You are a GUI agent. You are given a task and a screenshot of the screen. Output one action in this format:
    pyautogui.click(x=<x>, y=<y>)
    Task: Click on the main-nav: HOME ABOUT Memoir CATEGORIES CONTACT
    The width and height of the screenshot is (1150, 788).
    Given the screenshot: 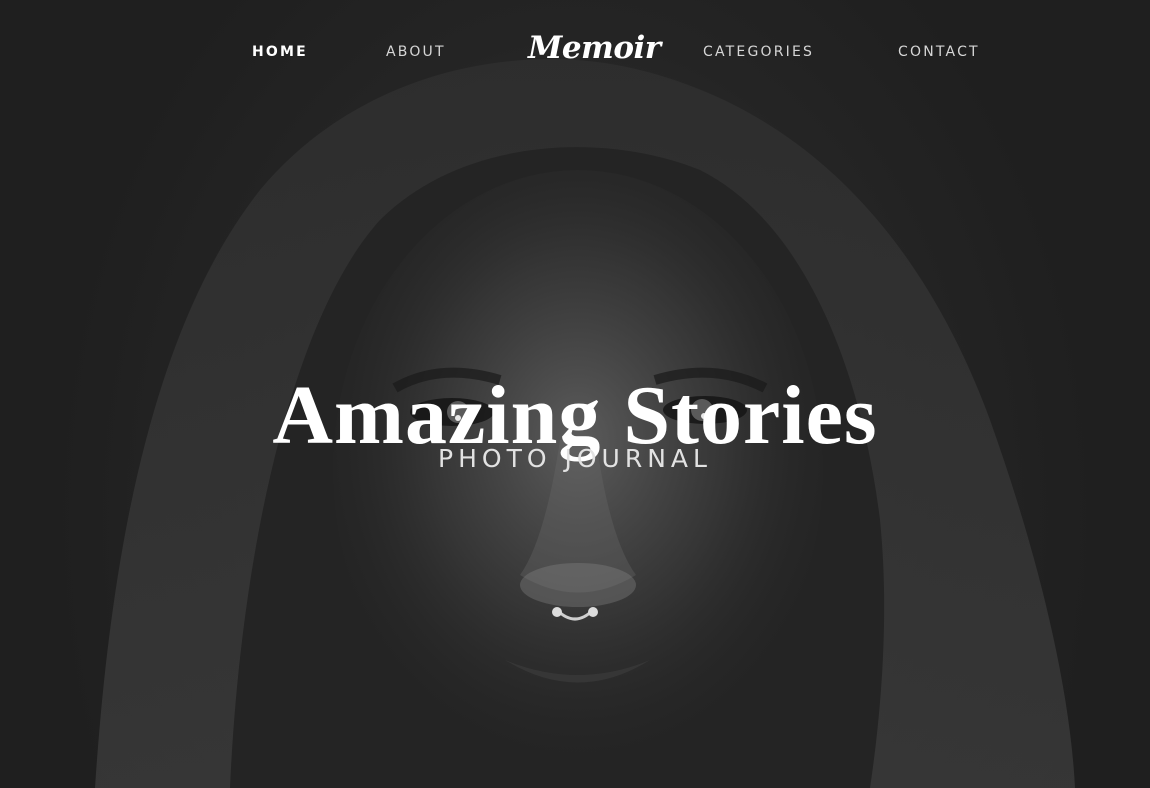 What is the action you would take?
    pyautogui.click(x=575, y=53)
    